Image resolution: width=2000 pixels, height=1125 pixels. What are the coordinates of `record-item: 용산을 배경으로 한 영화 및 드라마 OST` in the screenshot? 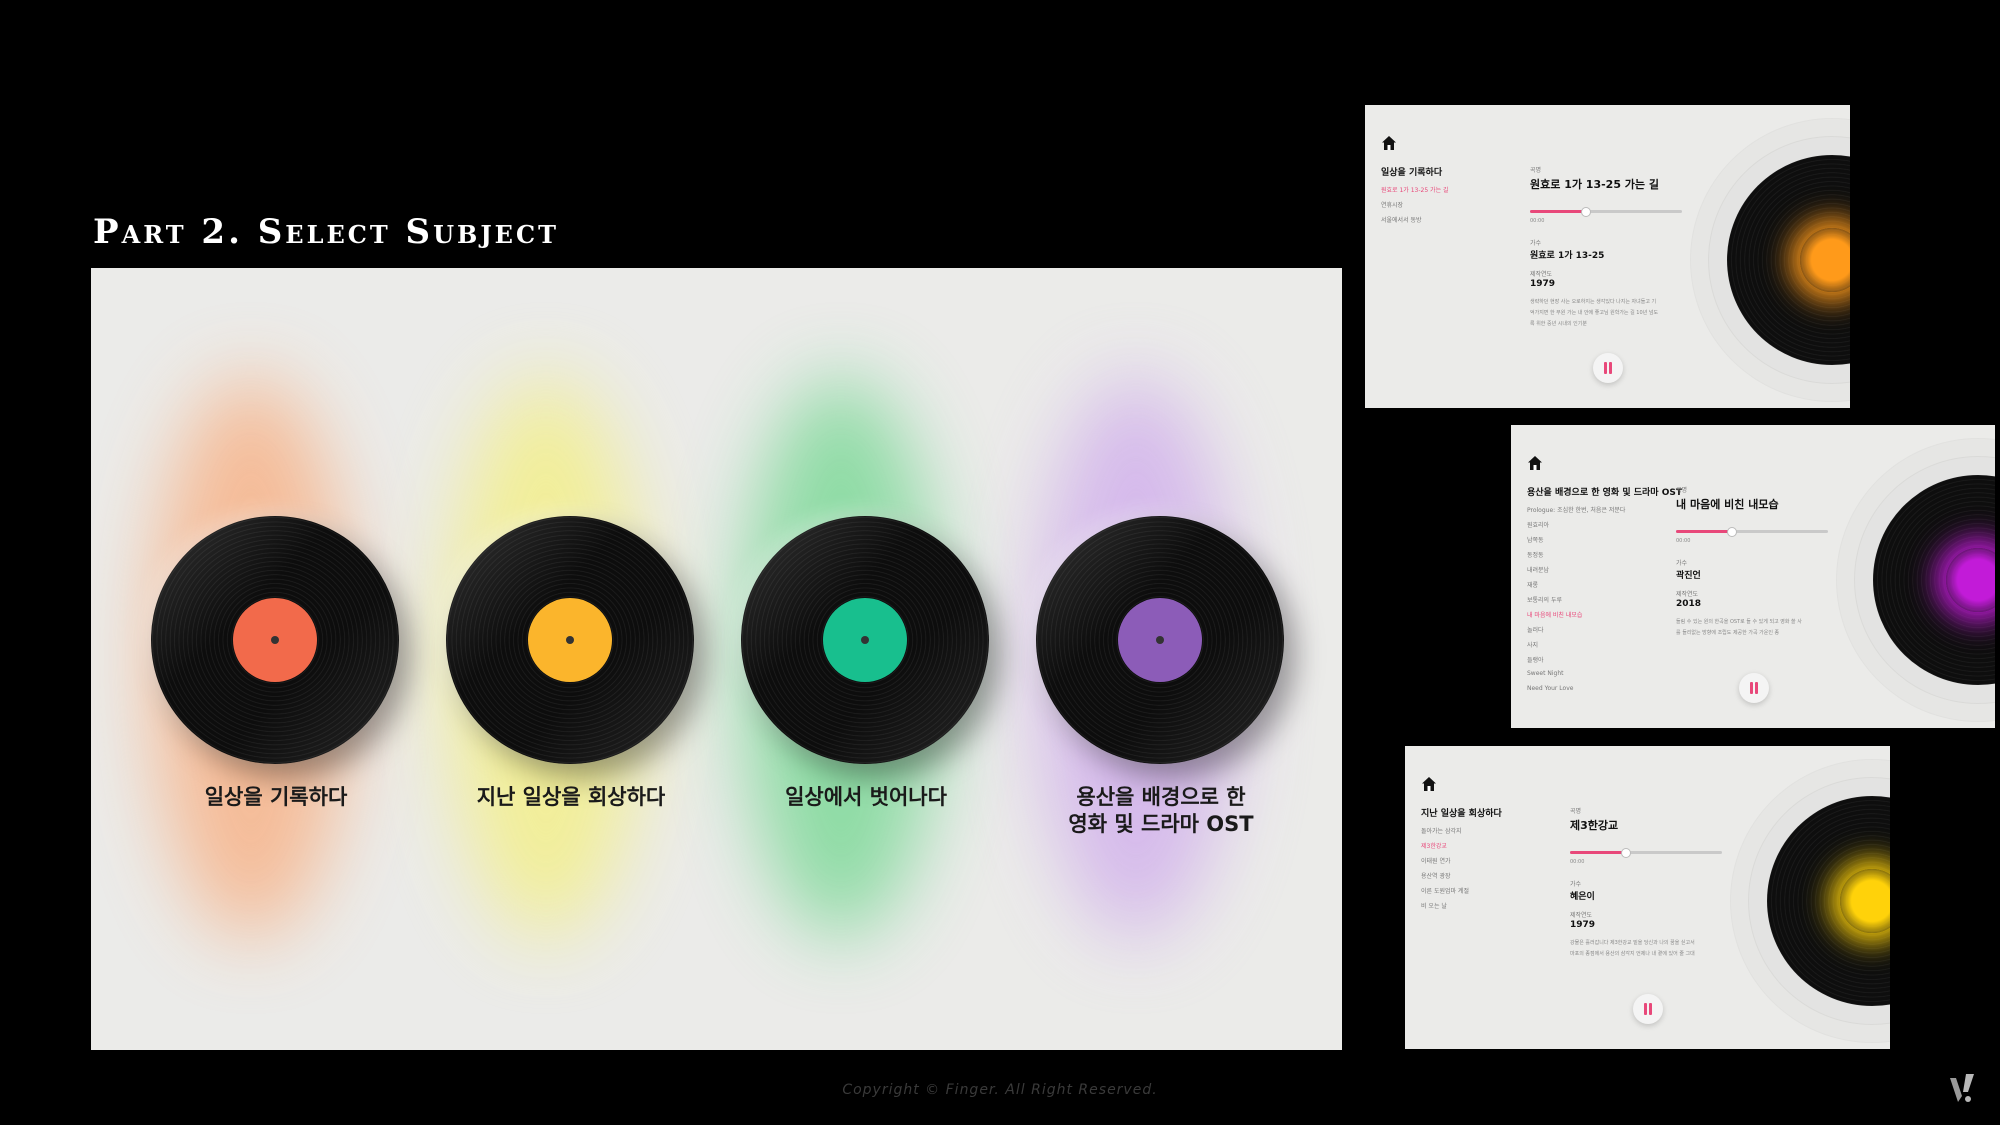 It's located at (1161, 659).